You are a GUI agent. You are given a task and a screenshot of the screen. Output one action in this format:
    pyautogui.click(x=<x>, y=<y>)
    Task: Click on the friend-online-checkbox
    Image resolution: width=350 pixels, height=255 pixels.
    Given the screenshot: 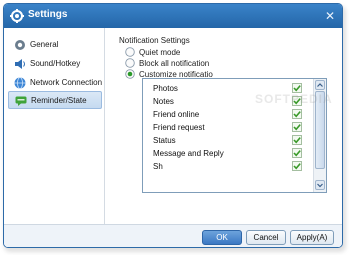 What is the action you would take?
    pyautogui.click(x=297, y=114)
    